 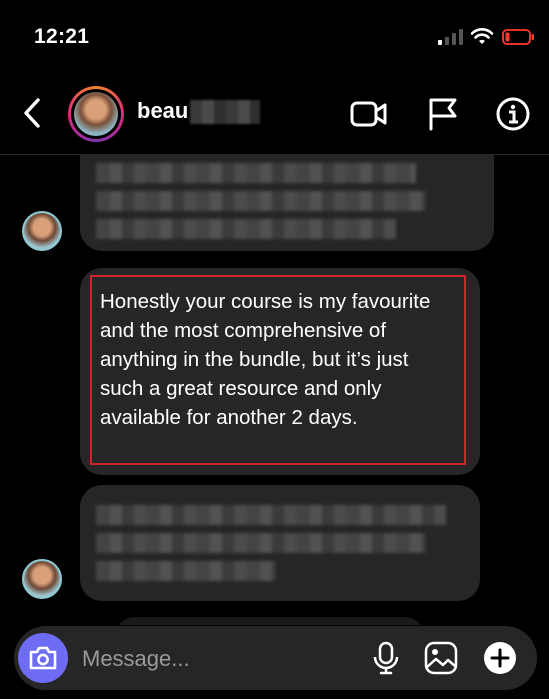 I want to click on gallery-icon, so click(x=441, y=658).